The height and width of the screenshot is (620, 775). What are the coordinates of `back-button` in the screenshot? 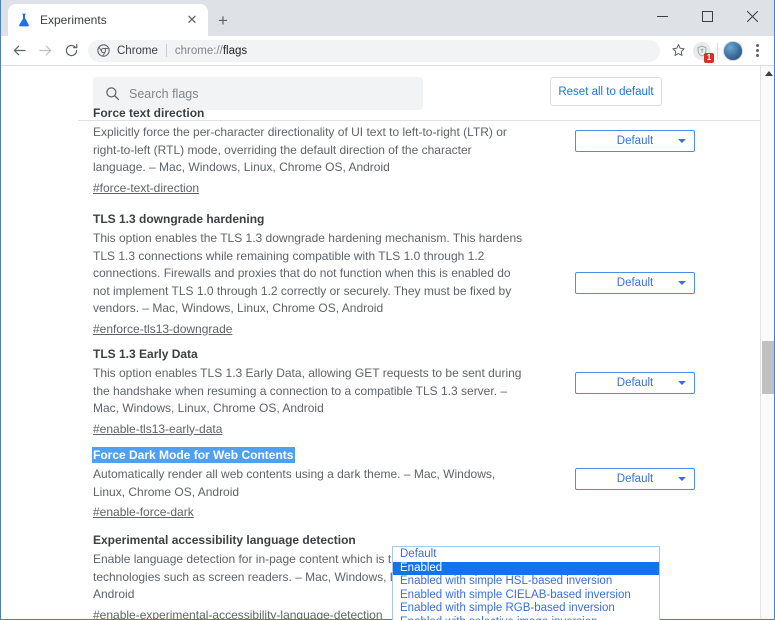 It's located at (19, 51).